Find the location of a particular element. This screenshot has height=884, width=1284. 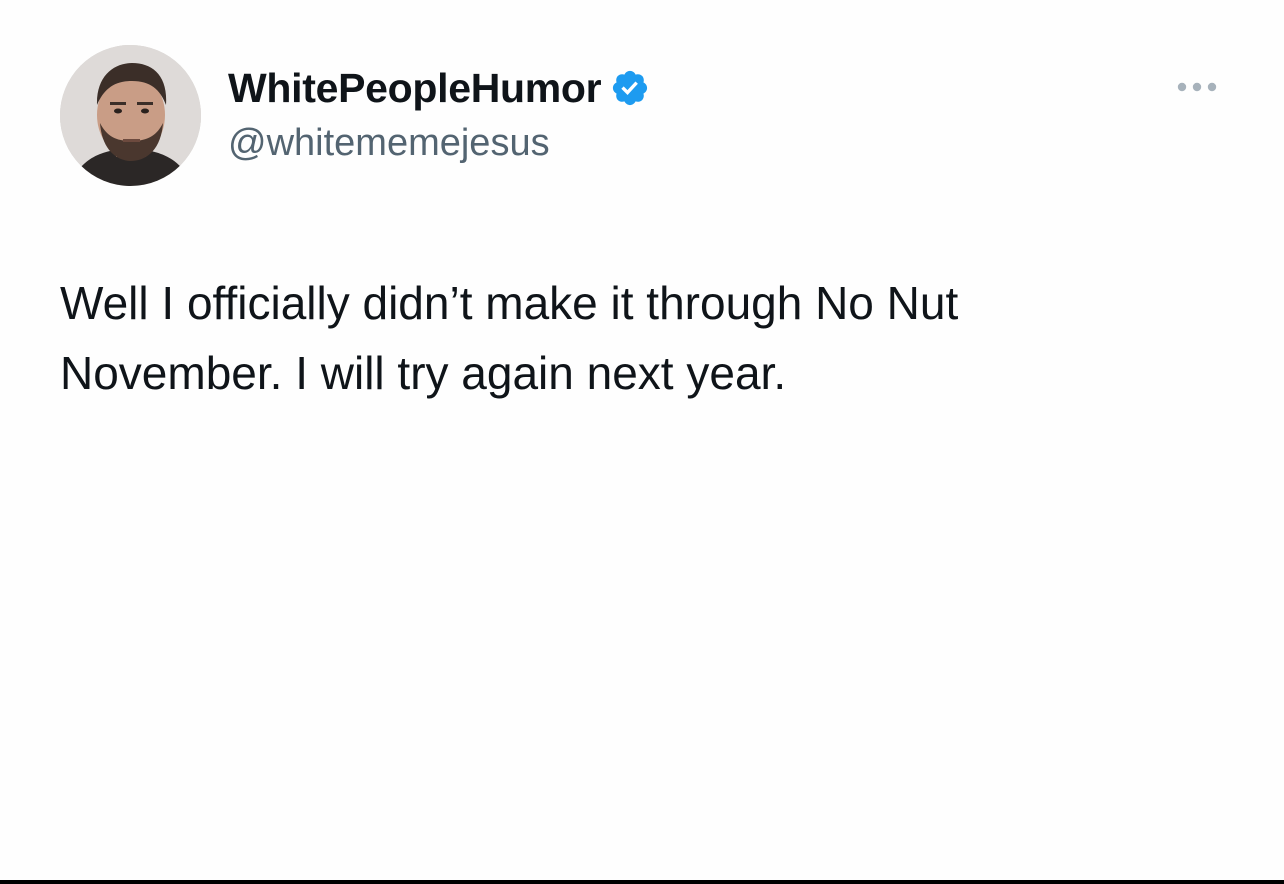

avatar-photo-icon is located at coordinates (130, 115).